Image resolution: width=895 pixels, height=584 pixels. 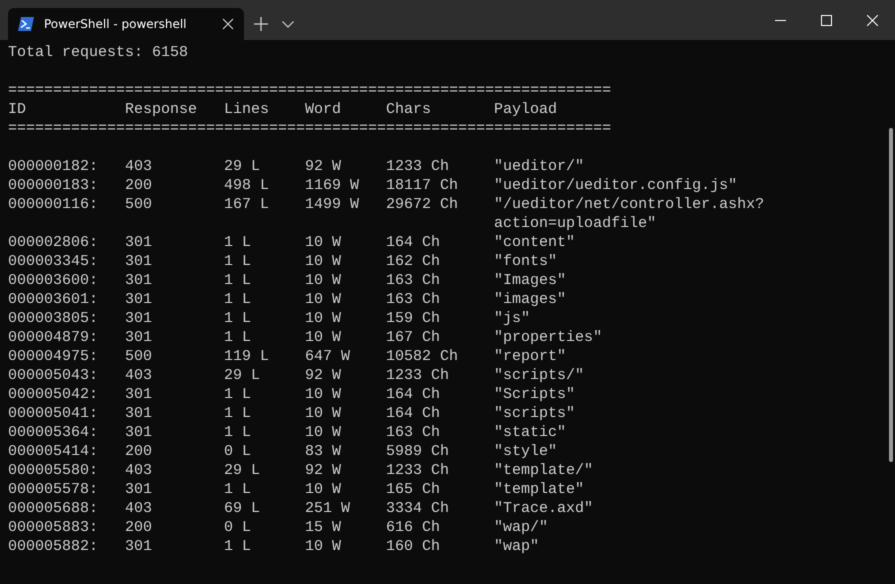 I want to click on payload-cell-text: "properties", so click(x=549, y=337).